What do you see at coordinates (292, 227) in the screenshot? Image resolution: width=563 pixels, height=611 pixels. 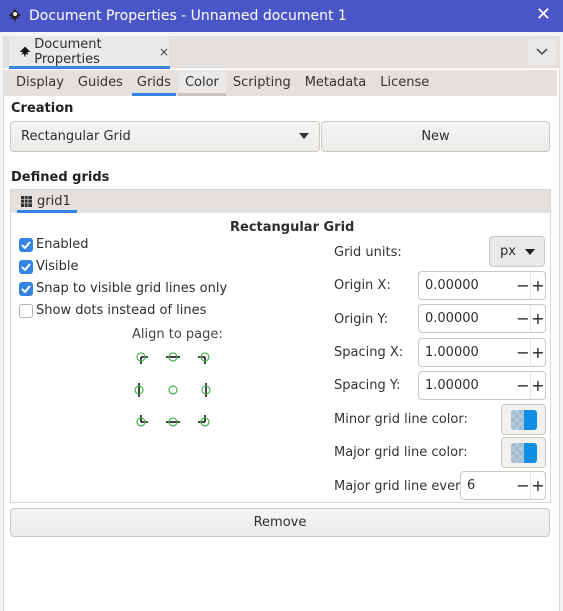 I see `grid-type-title: Rectangular Grid` at bounding box center [292, 227].